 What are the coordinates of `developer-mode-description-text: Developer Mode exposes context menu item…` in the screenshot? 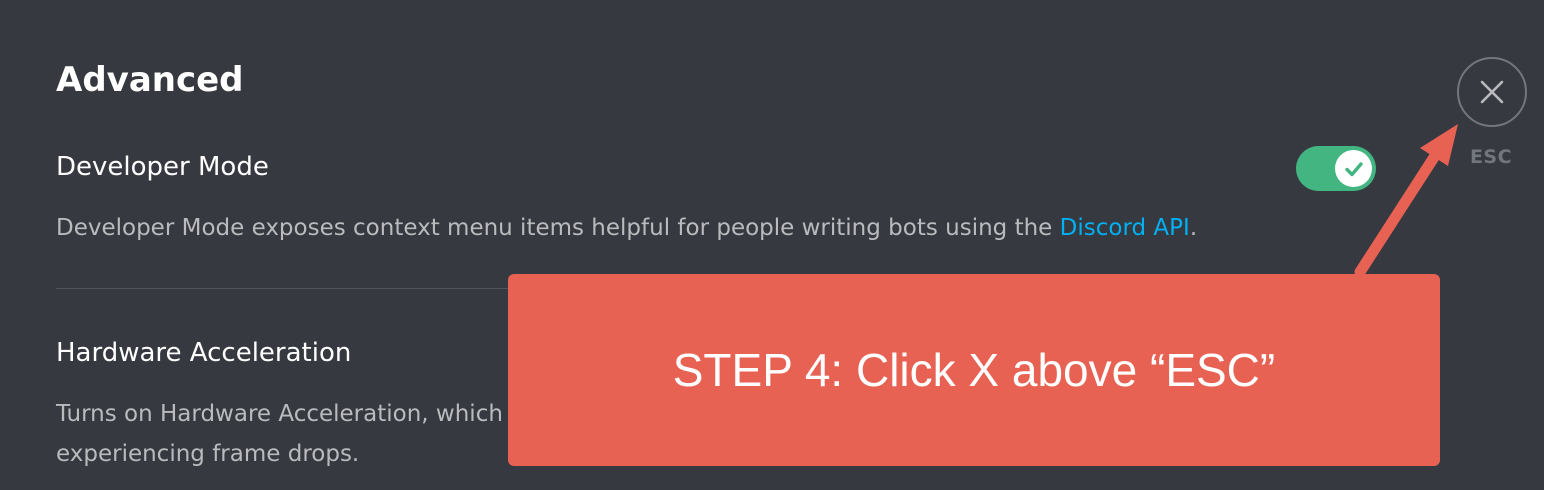 It's located at (558, 228).